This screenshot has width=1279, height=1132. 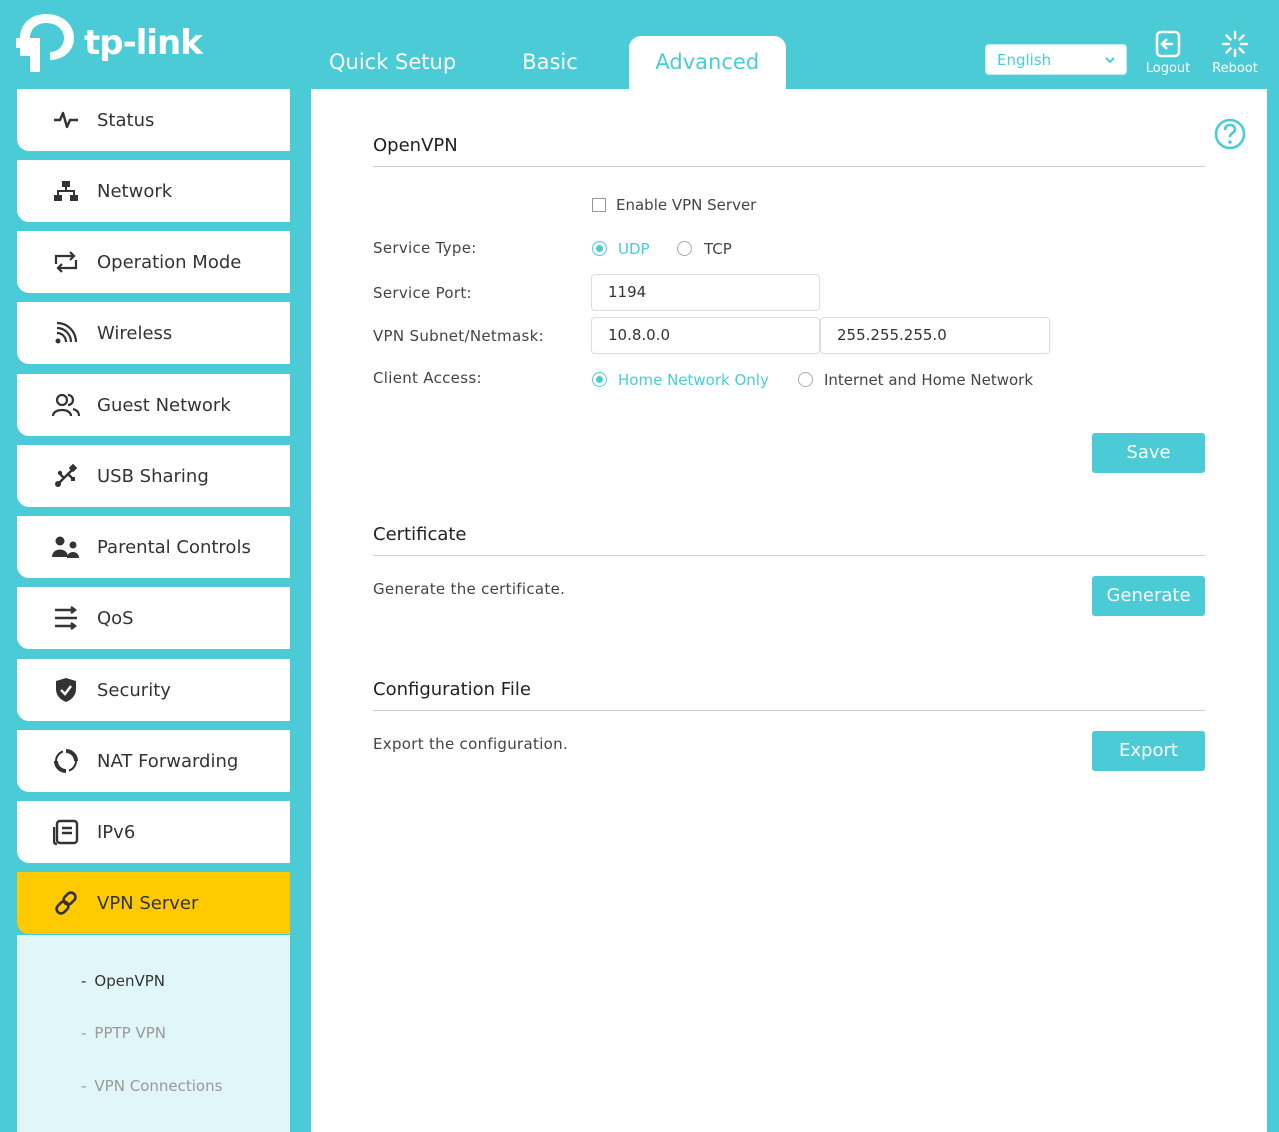 What do you see at coordinates (686, 205) in the screenshot?
I see `enable-vpn-label: Enable VPN Server` at bounding box center [686, 205].